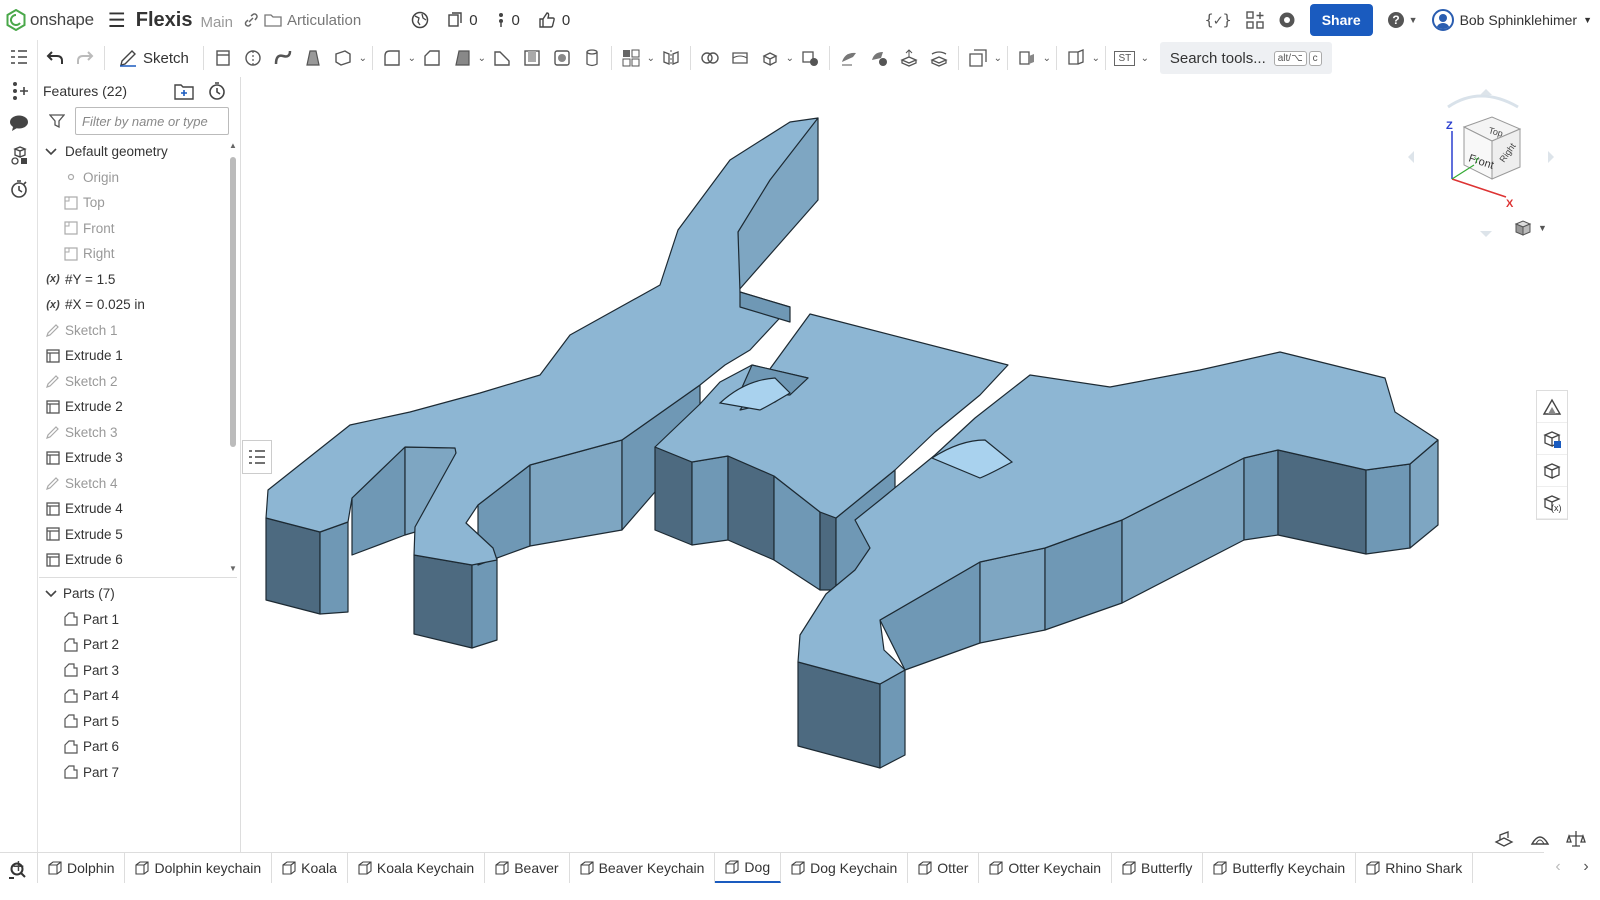  I want to click on rollback-timer-icon, so click(217, 91).